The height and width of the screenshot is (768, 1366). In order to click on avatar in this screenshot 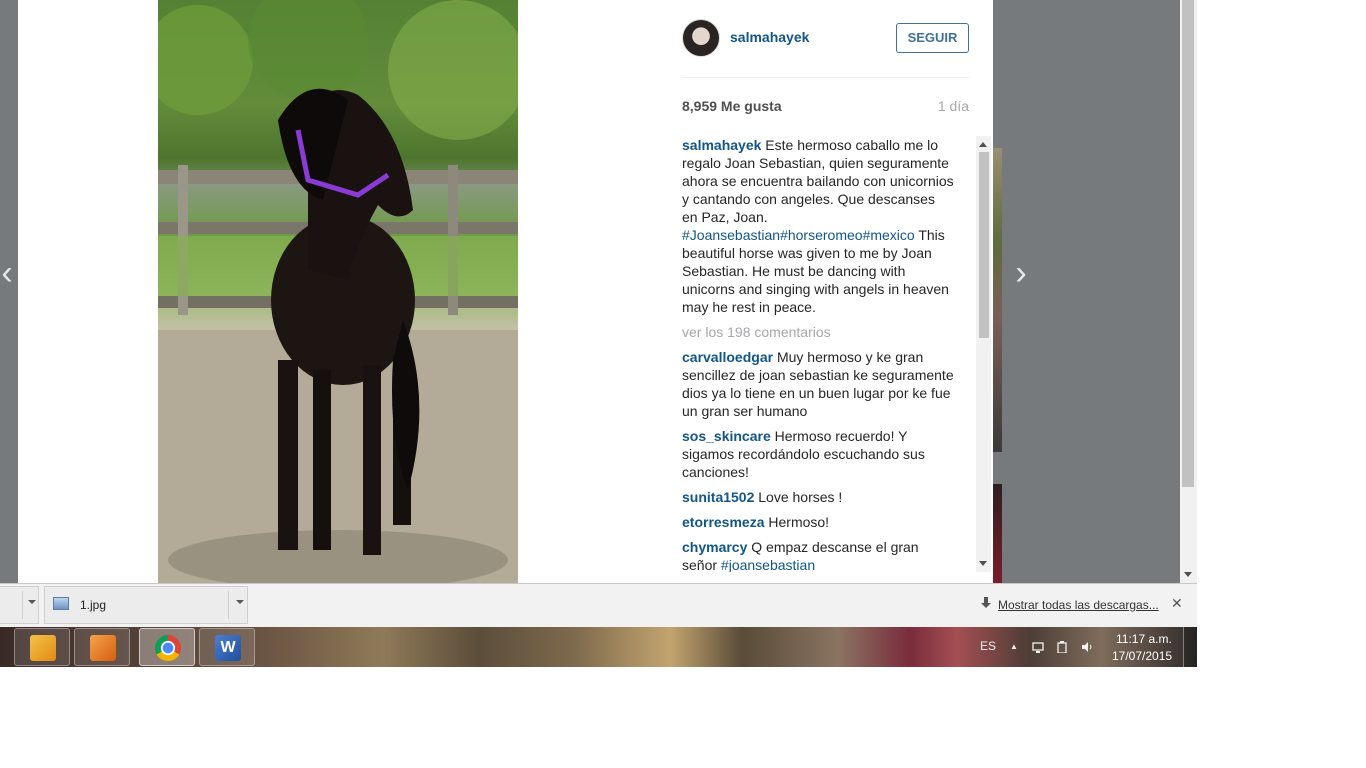, I will do `click(701, 38)`.